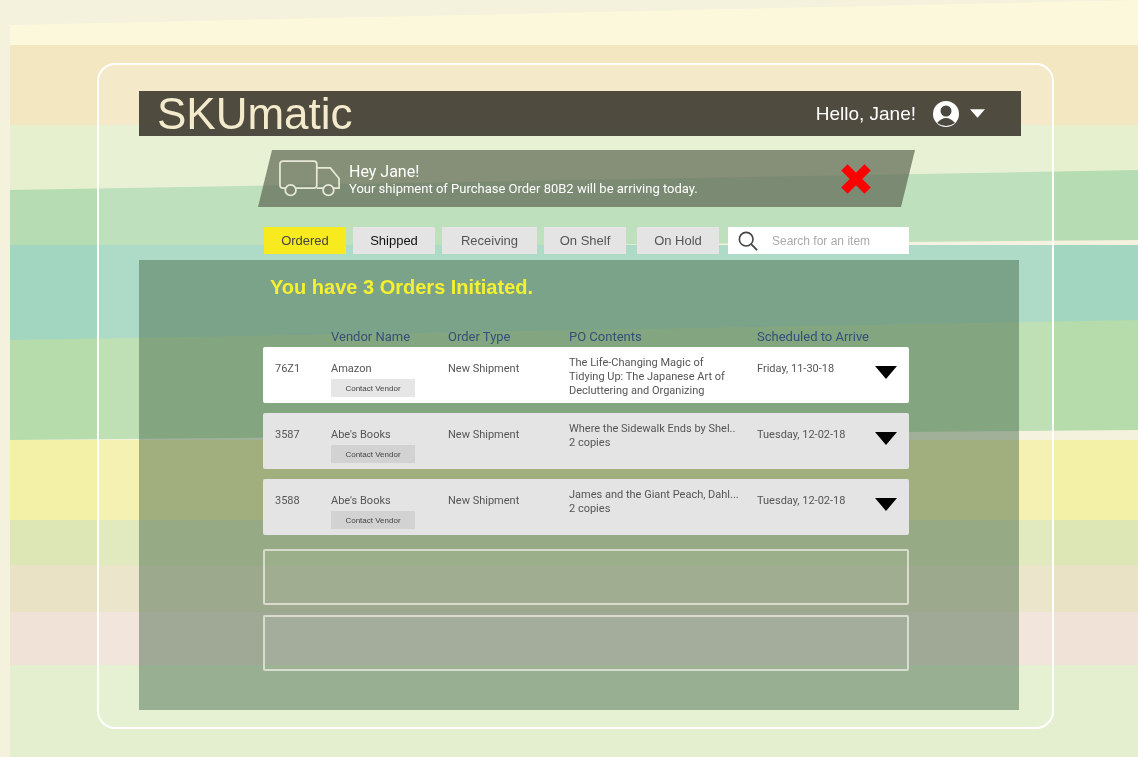 The height and width of the screenshot is (757, 1138). I want to click on tab: Ordered, so click(305, 240).